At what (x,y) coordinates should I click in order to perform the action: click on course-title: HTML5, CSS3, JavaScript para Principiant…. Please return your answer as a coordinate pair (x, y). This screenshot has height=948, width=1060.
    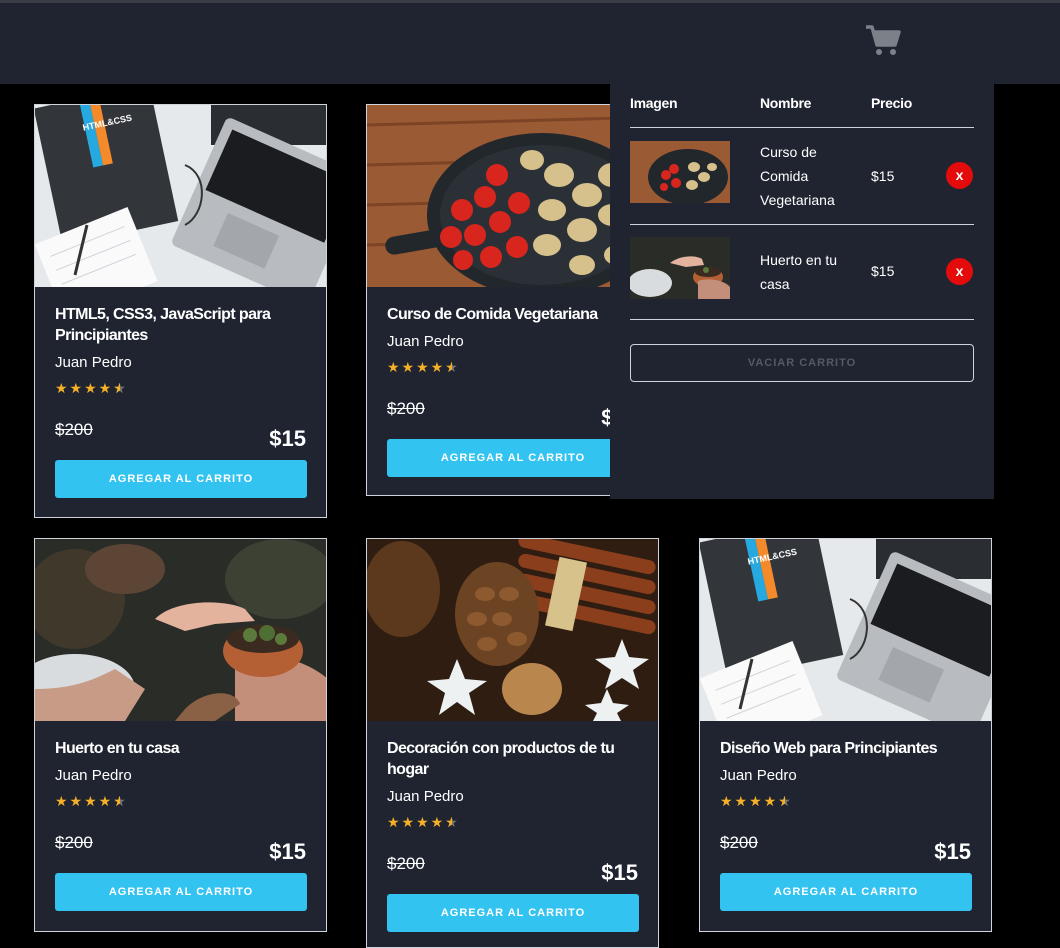
    Looking at the image, I should click on (163, 325).